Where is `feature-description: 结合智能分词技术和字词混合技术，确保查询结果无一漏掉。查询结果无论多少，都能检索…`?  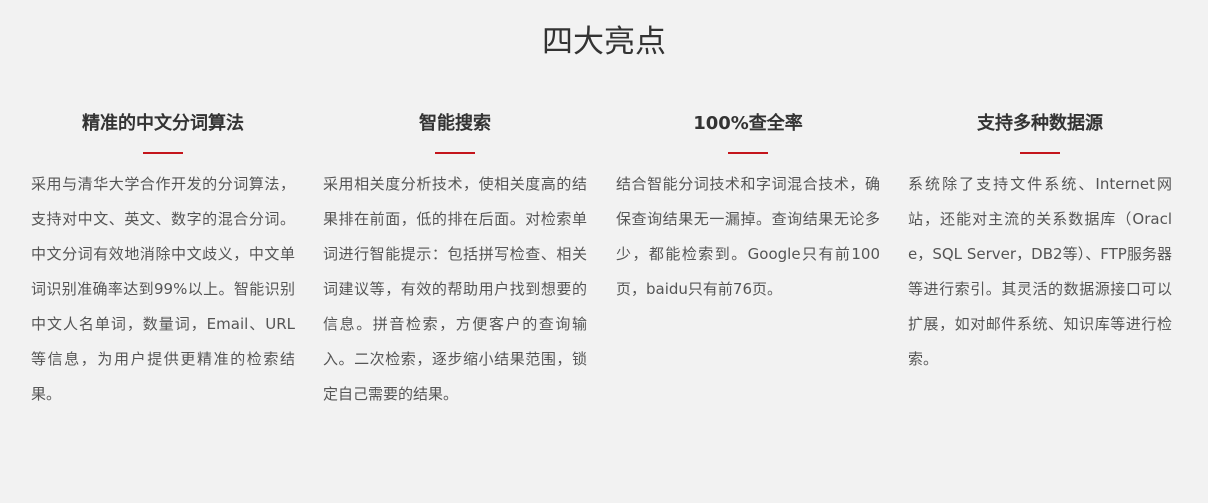
feature-description: 结合智能分词技术和字词混合技术，确保查询结果无一漏掉。查询结果无论多少，都能检索… is located at coordinates (748, 236).